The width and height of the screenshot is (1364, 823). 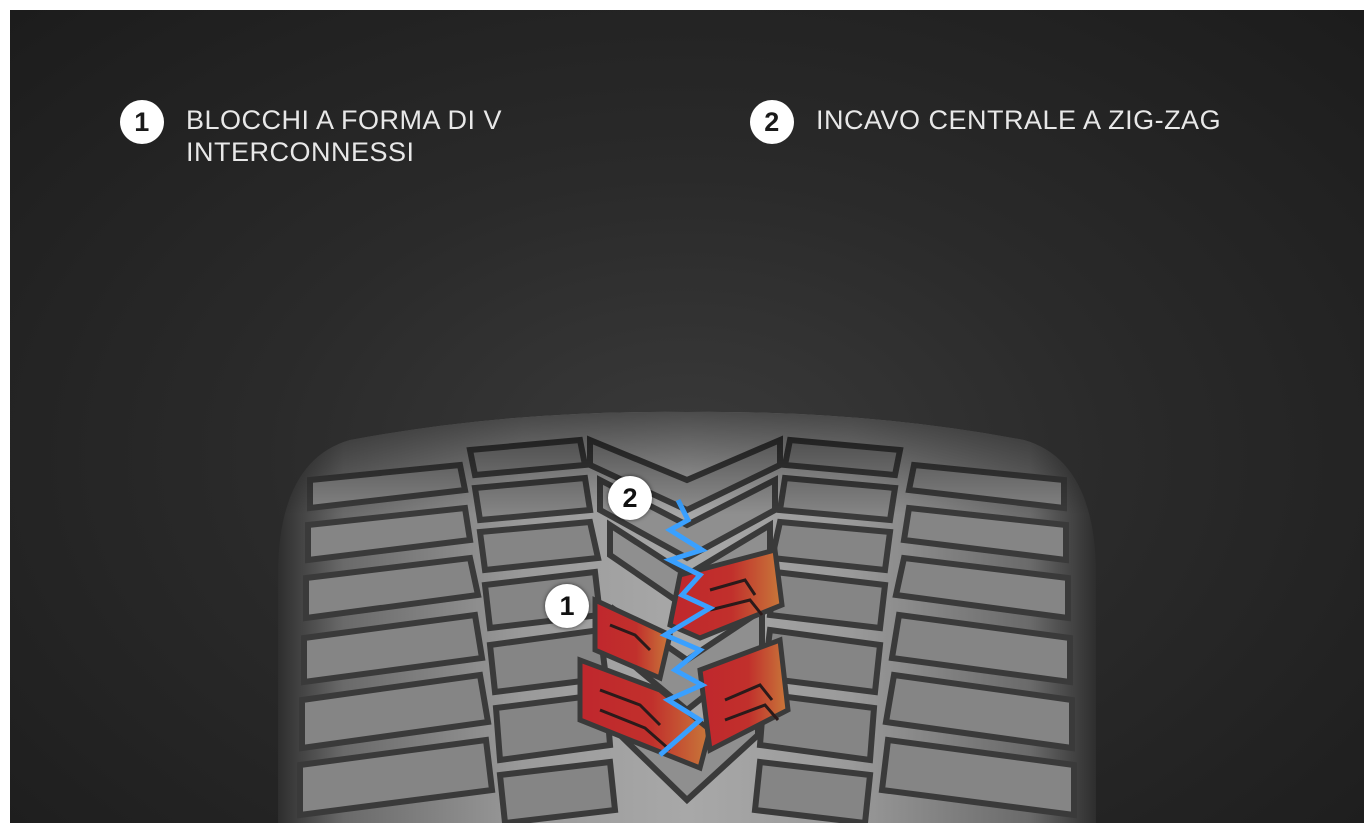 What do you see at coordinates (630, 498) in the screenshot?
I see `callout-badge-zigzag: 2` at bounding box center [630, 498].